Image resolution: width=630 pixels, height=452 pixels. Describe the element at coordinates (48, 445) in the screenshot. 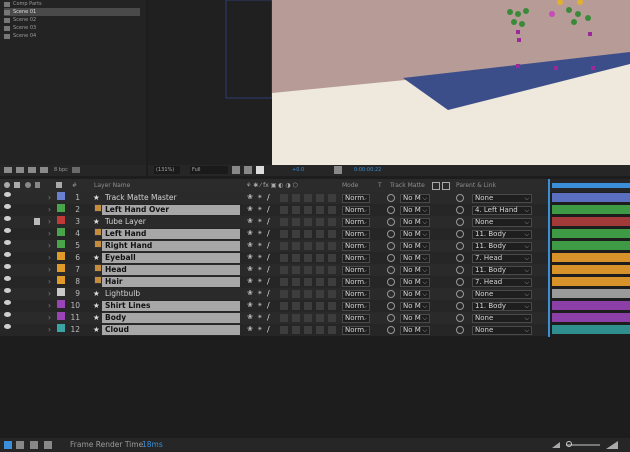

I see `graph-editor-icon` at that location.